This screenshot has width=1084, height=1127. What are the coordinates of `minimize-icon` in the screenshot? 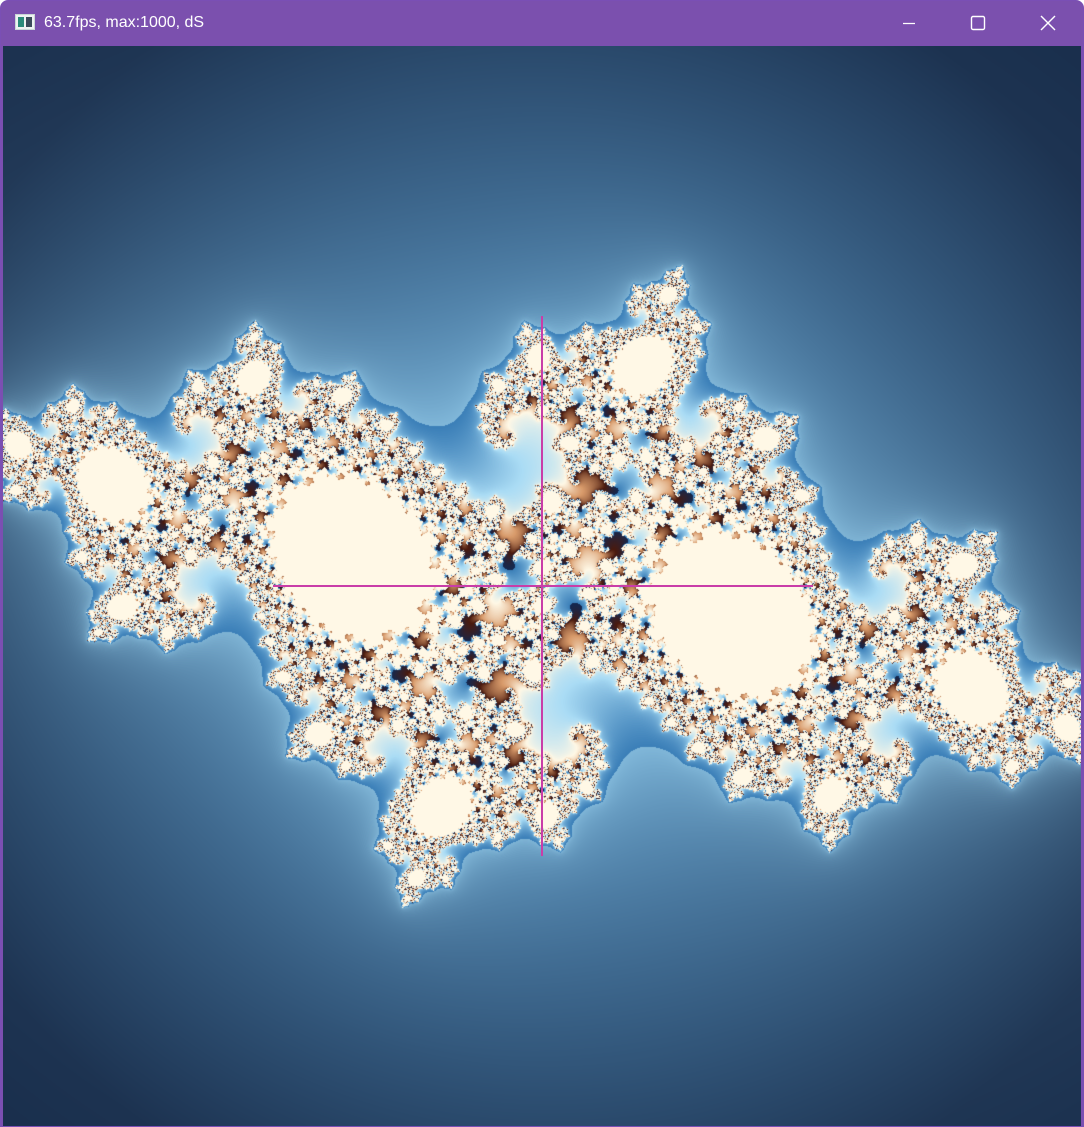 It's located at (909, 23).